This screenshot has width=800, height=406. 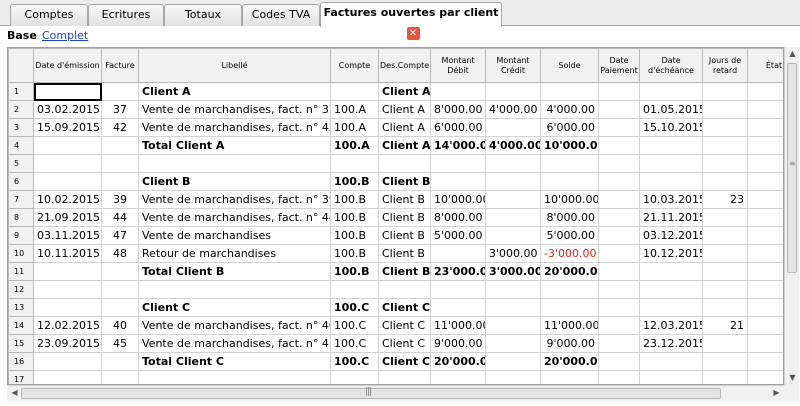 What do you see at coordinates (67, 235) in the screenshot?
I see `cell-date-emission: 03.11.2015` at bounding box center [67, 235].